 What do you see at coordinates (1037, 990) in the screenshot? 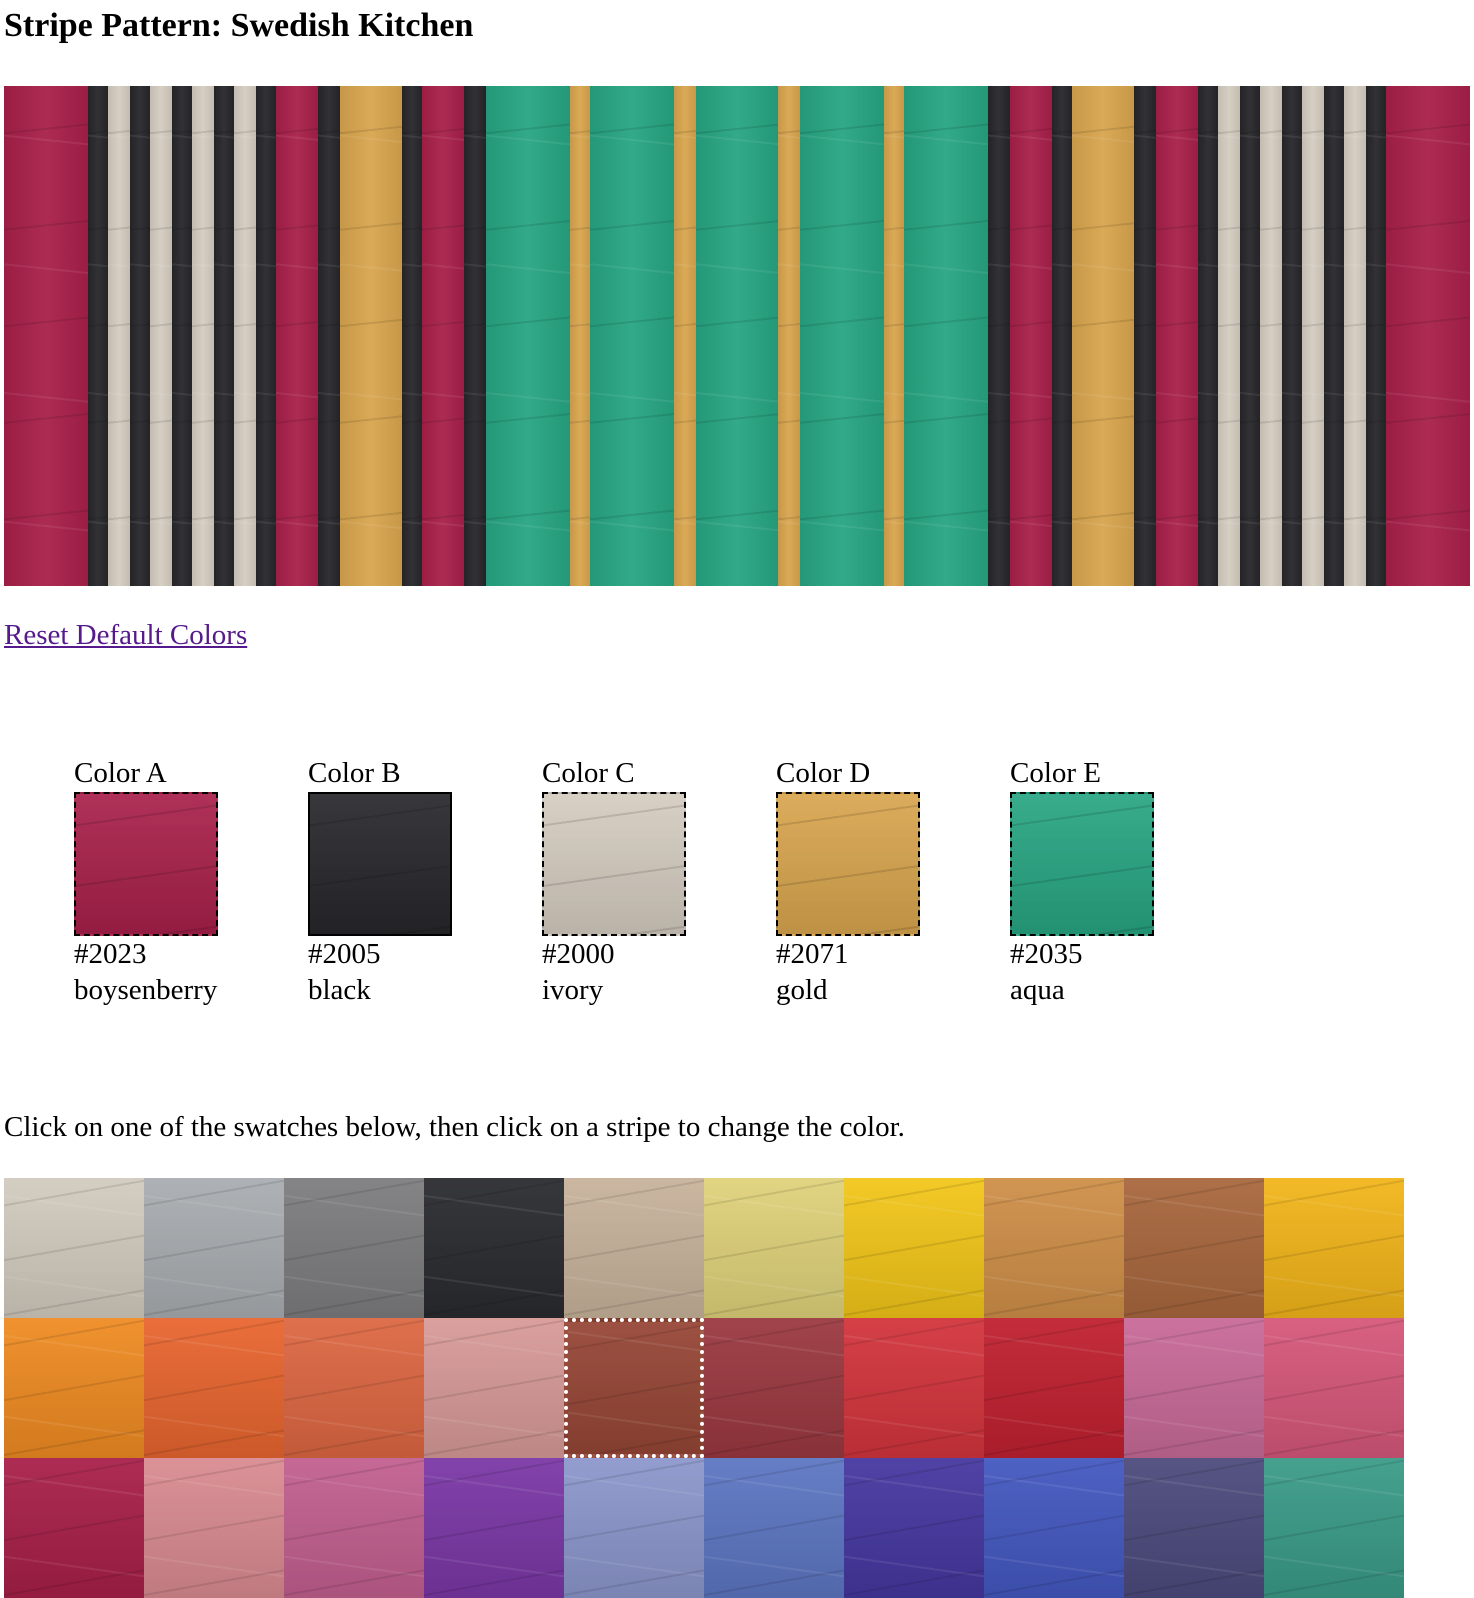
I see `color-e-name: aqua` at bounding box center [1037, 990].